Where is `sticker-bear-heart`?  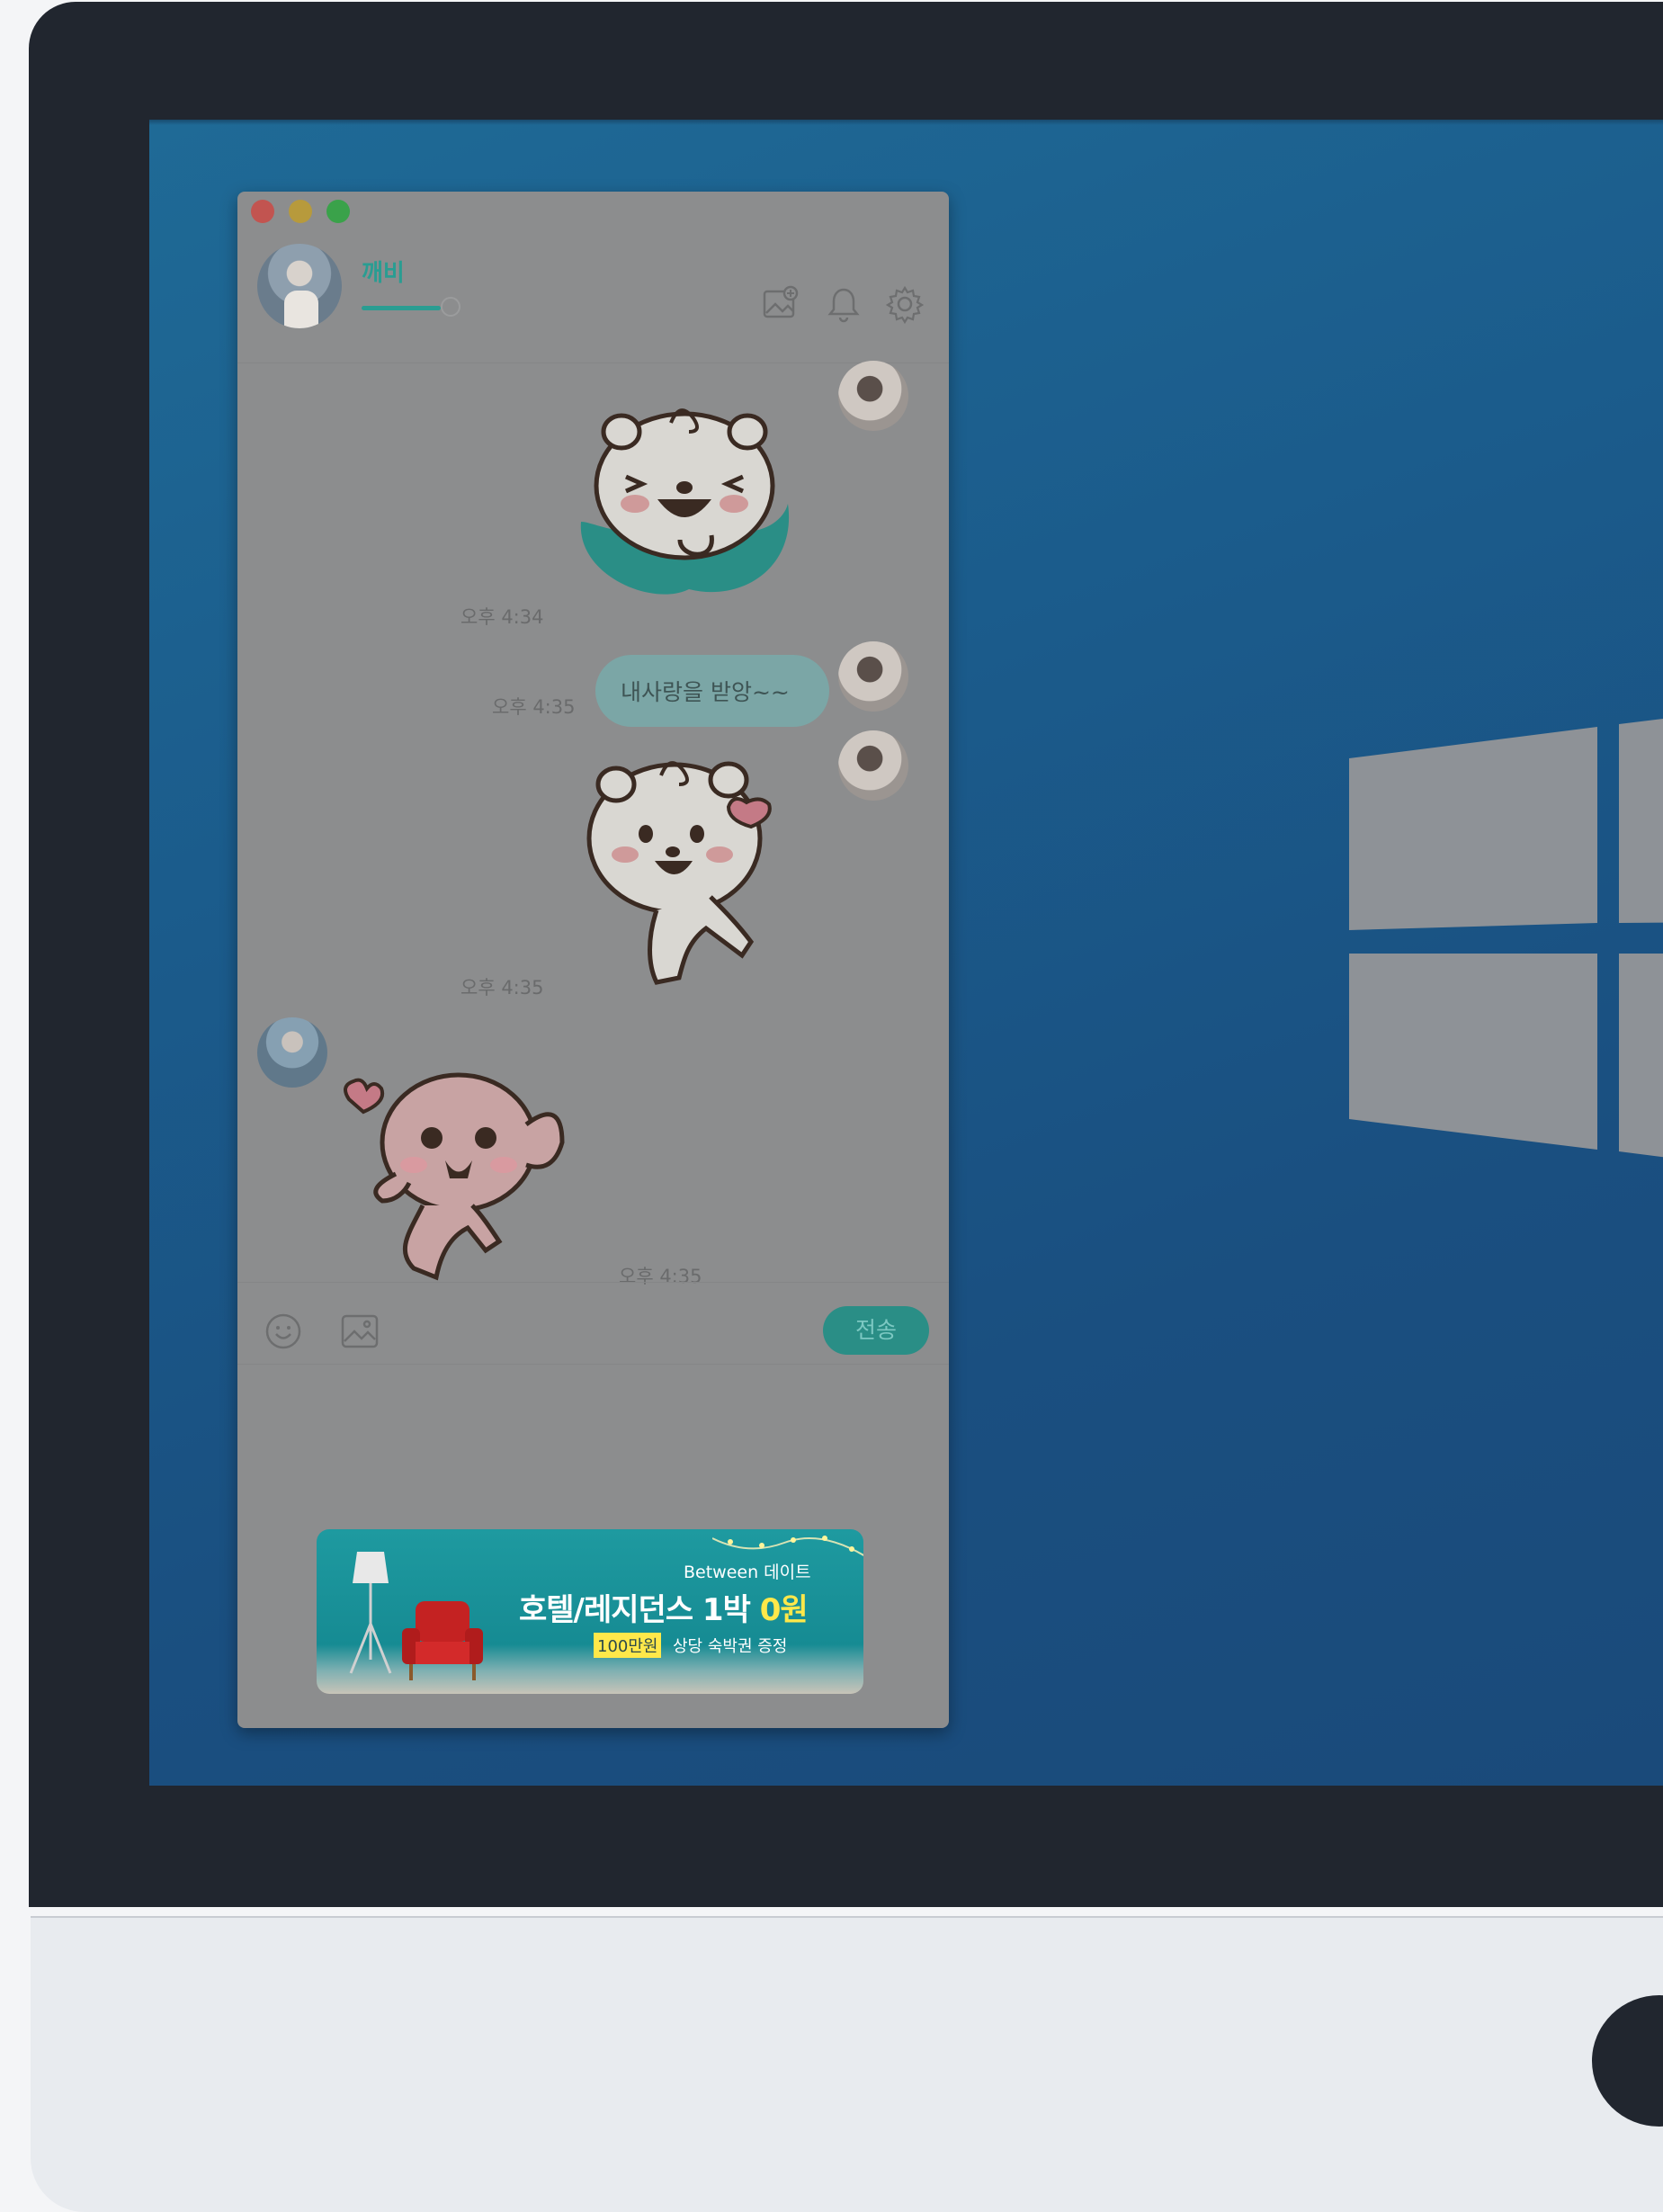 sticker-bear-heart is located at coordinates (679, 873).